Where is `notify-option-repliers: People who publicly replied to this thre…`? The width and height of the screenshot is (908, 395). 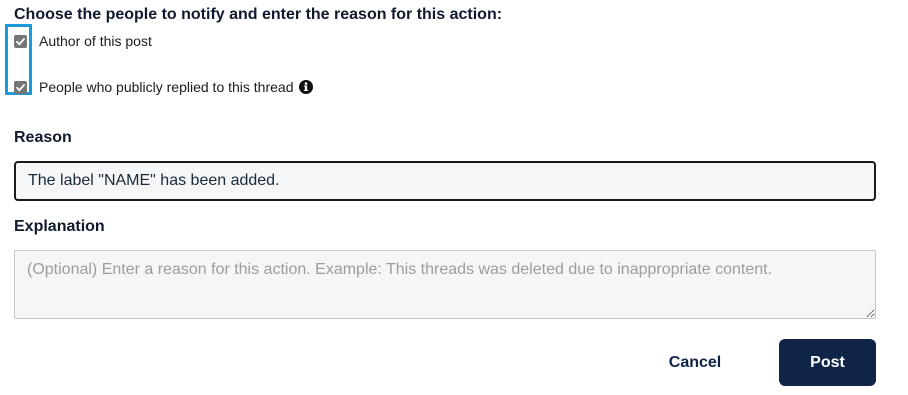
notify-option-repliers: People who publicly replied to this thre… is located at coordinates (163, 87).